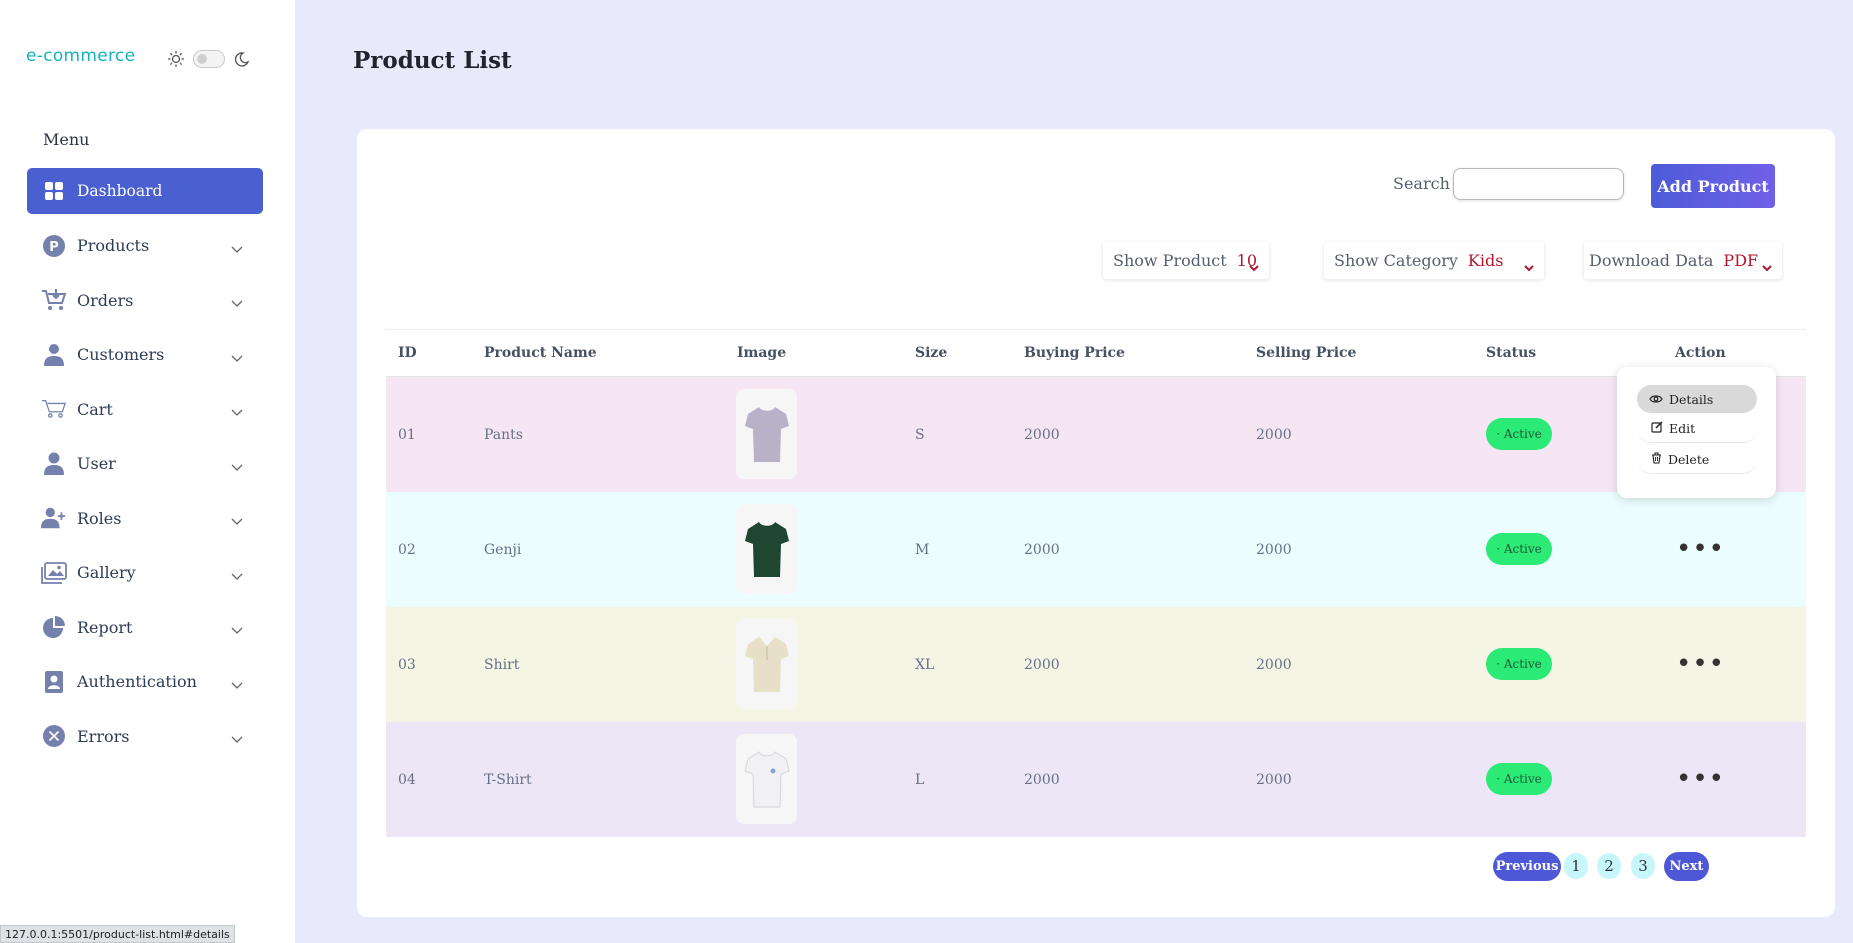  Describe the element at coordinates (95, 409) in the screenshot. I see `sidebar-item-label: Cart` at that location.